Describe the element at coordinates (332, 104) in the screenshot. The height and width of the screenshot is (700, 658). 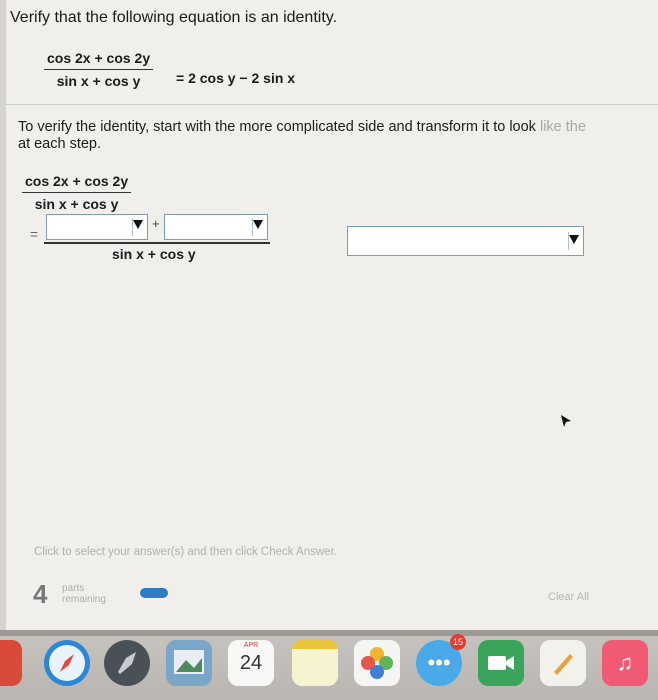
I see `section-divider` at that location.